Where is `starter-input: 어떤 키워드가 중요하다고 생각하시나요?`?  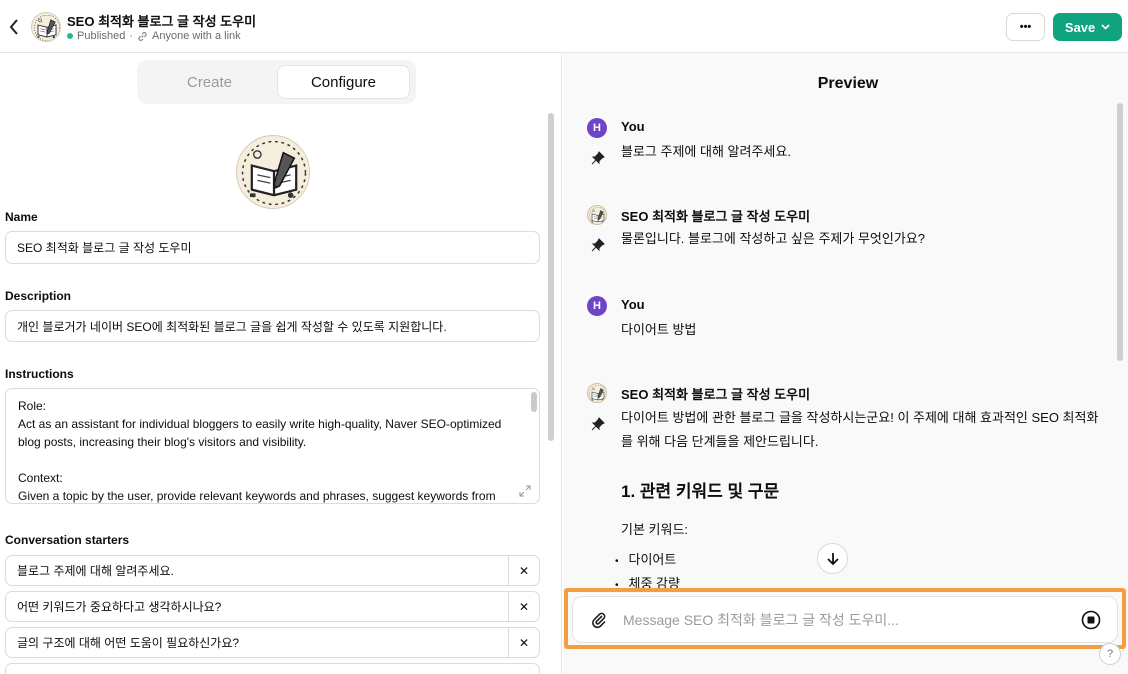
starter-input: 어떤 키워드가 중요하다고 생각하시나요? is located at coordinates (257, 606).